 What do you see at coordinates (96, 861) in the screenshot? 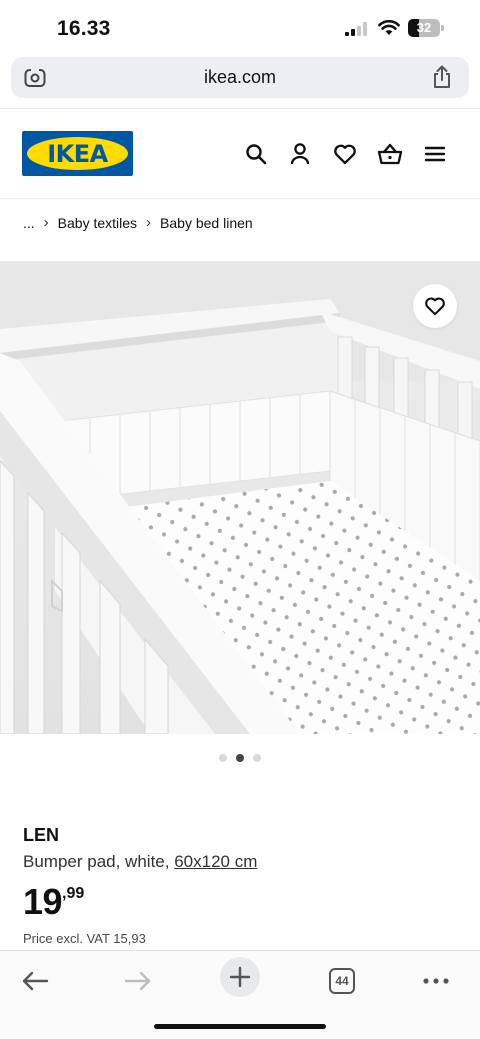
I see `product-type: Bumper pad, white,` at bounding box center [96, 861].